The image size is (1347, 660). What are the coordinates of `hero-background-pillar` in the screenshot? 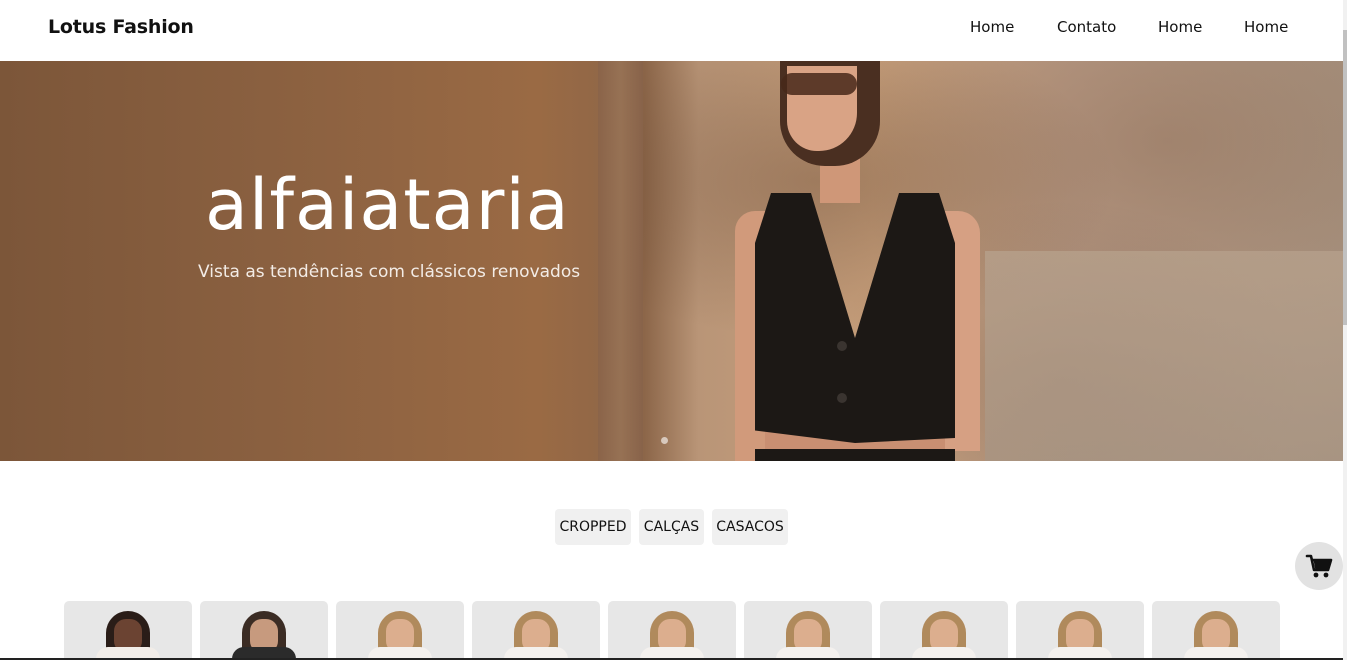 It's located at (620, 261).